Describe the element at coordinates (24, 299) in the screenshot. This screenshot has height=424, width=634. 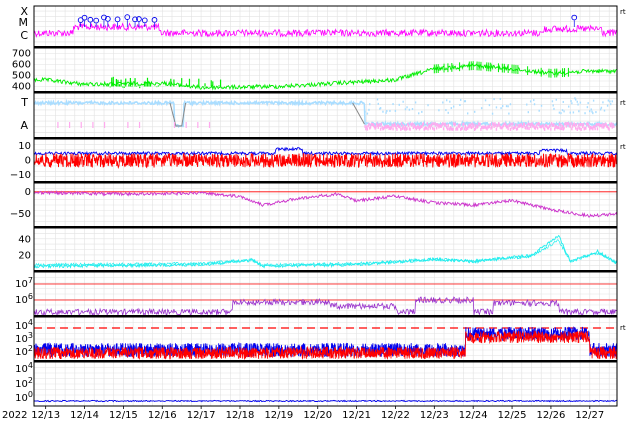
I see `y-tick-label: 106` at that location.